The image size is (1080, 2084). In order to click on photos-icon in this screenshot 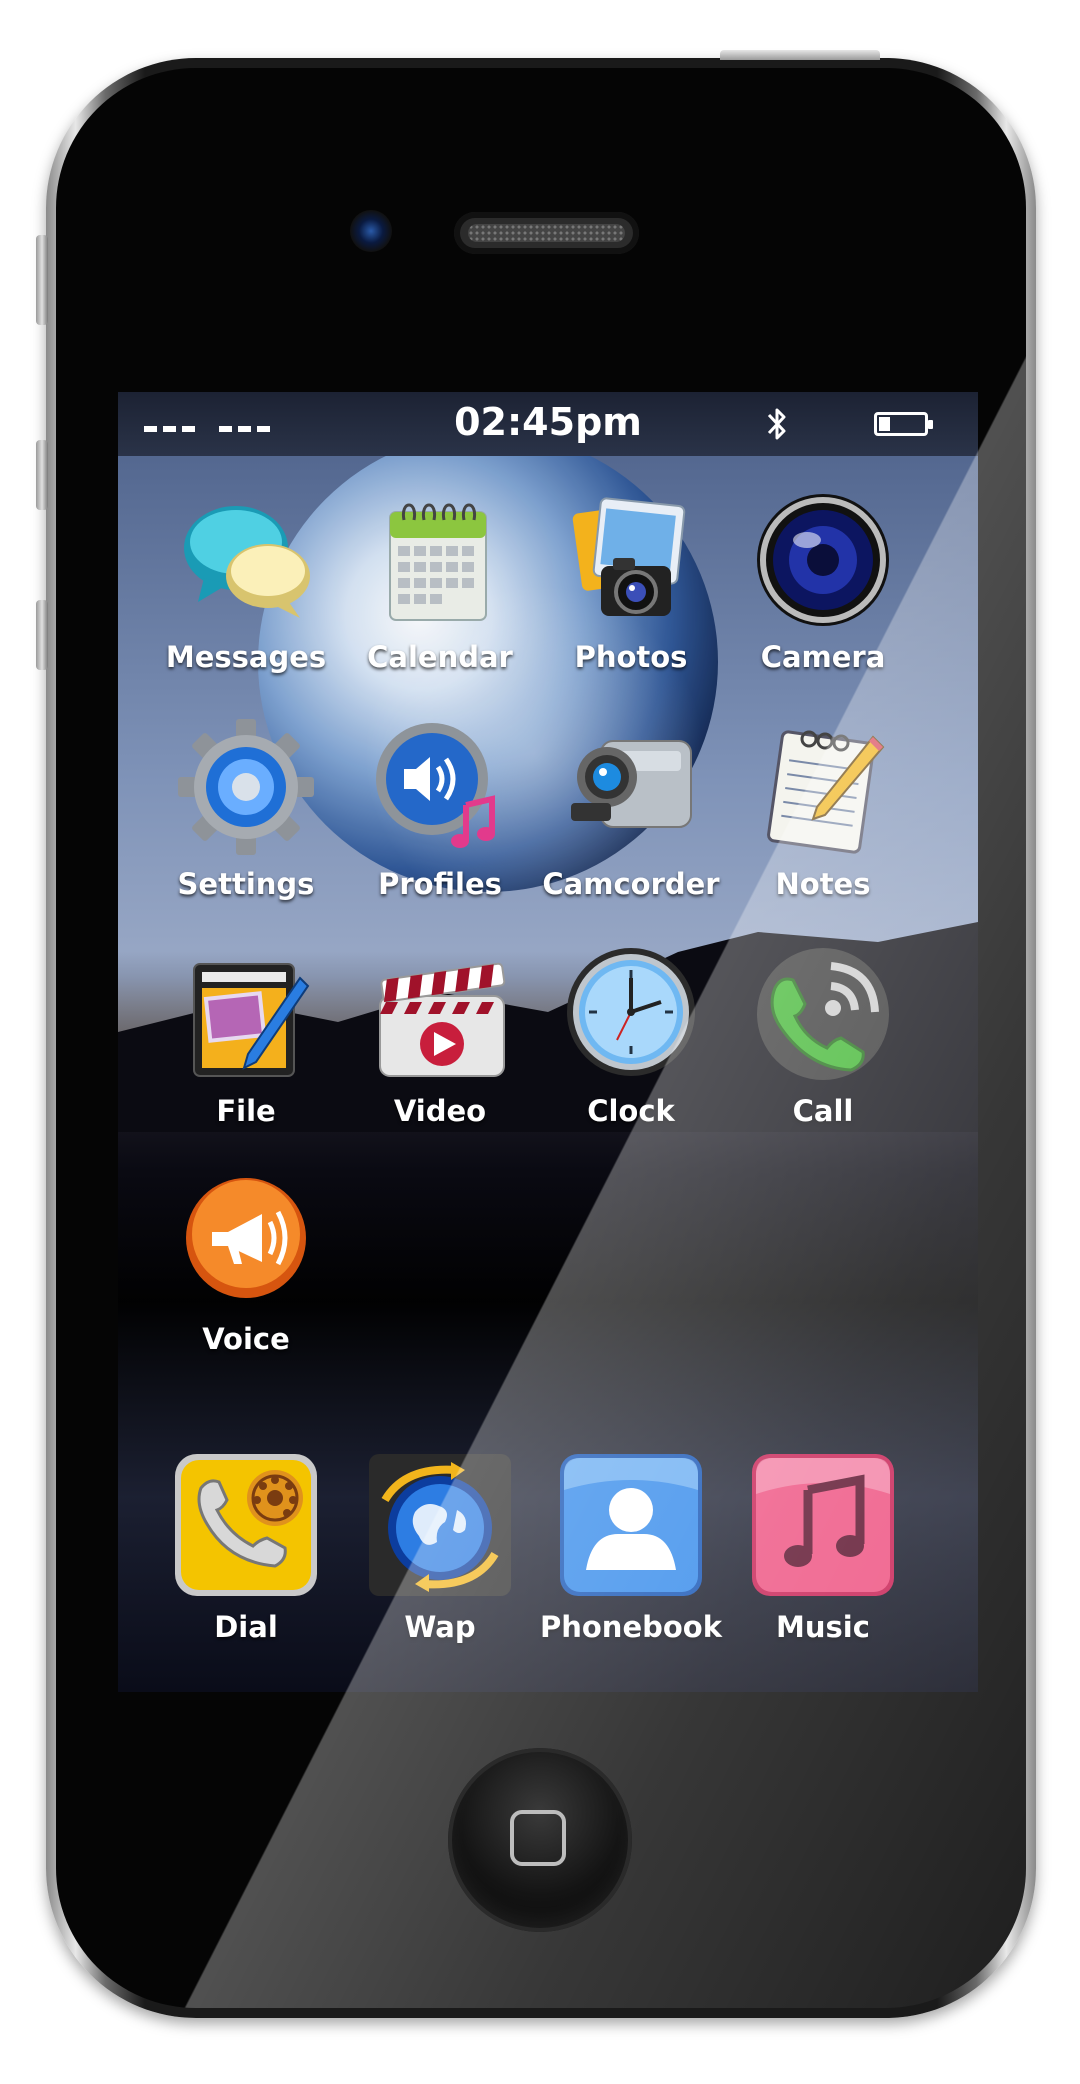, I will do `click(631, 560)`.